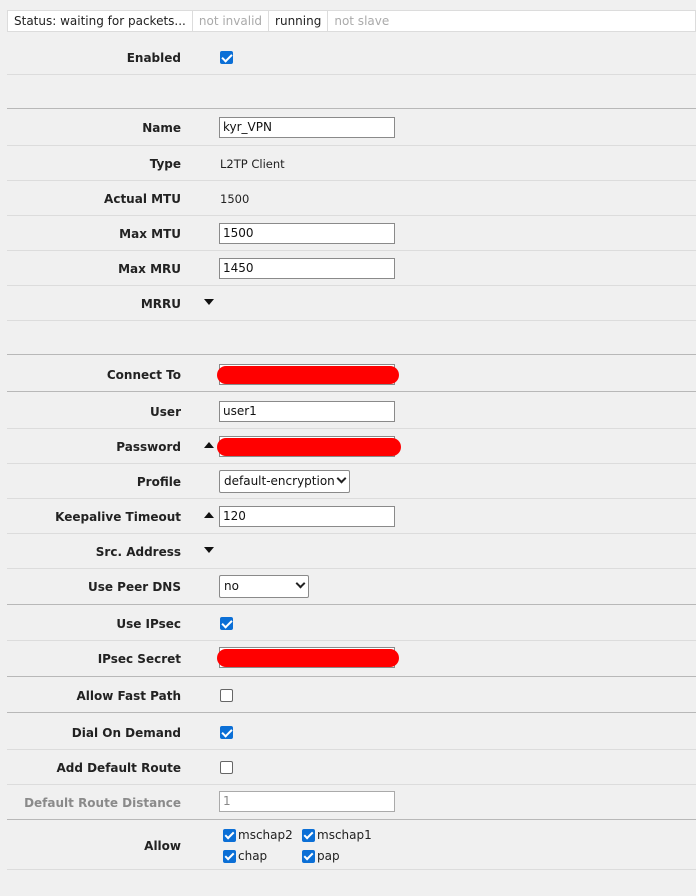 This screenshot has width=696, height=896. Describe the element at coordinates (351, 623) in the screenshot. I see `row-use-ipsec: Use IPsec` at that location.